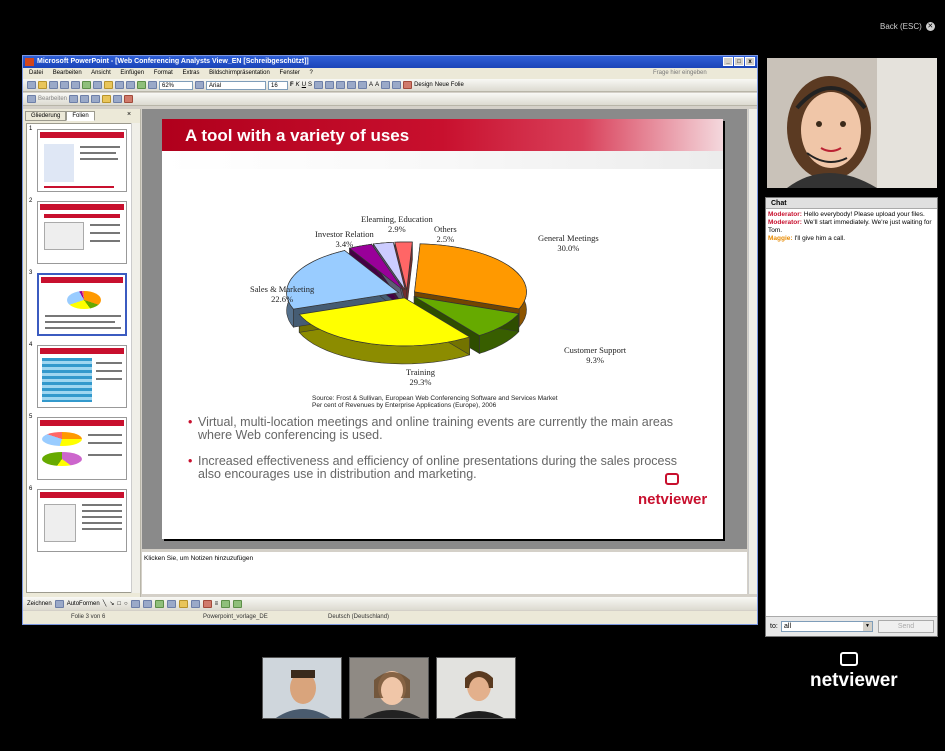 Image resolution: width=945 pixels, height=751 pixels. What do you see at coordinates (74, 99) in the screenshot?
I see `previous-icon` at bounding box center [74, 99].